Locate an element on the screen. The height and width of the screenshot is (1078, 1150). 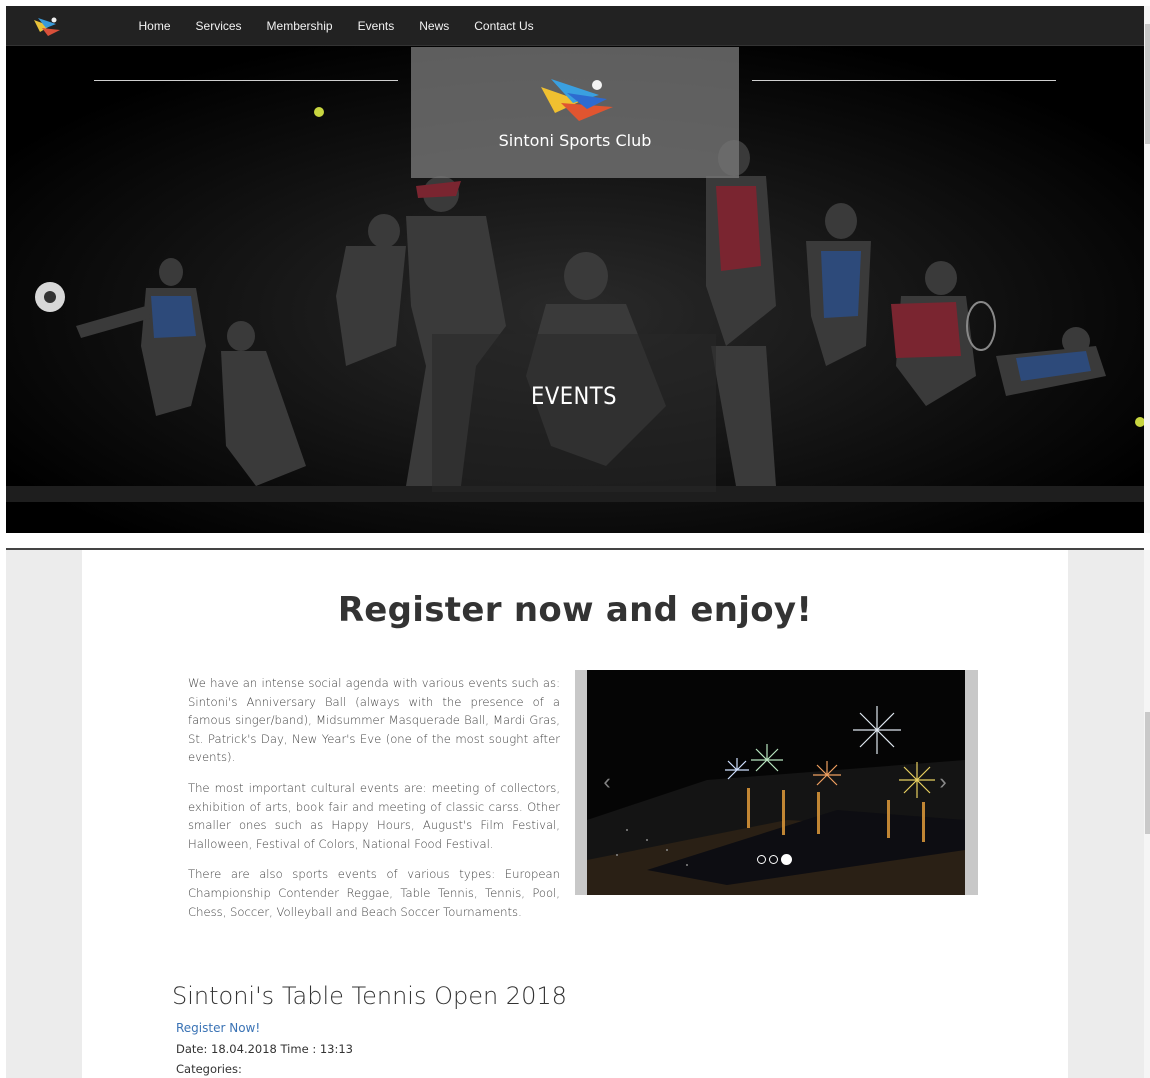
nav-home: Home is located at coordinates (154, 26).